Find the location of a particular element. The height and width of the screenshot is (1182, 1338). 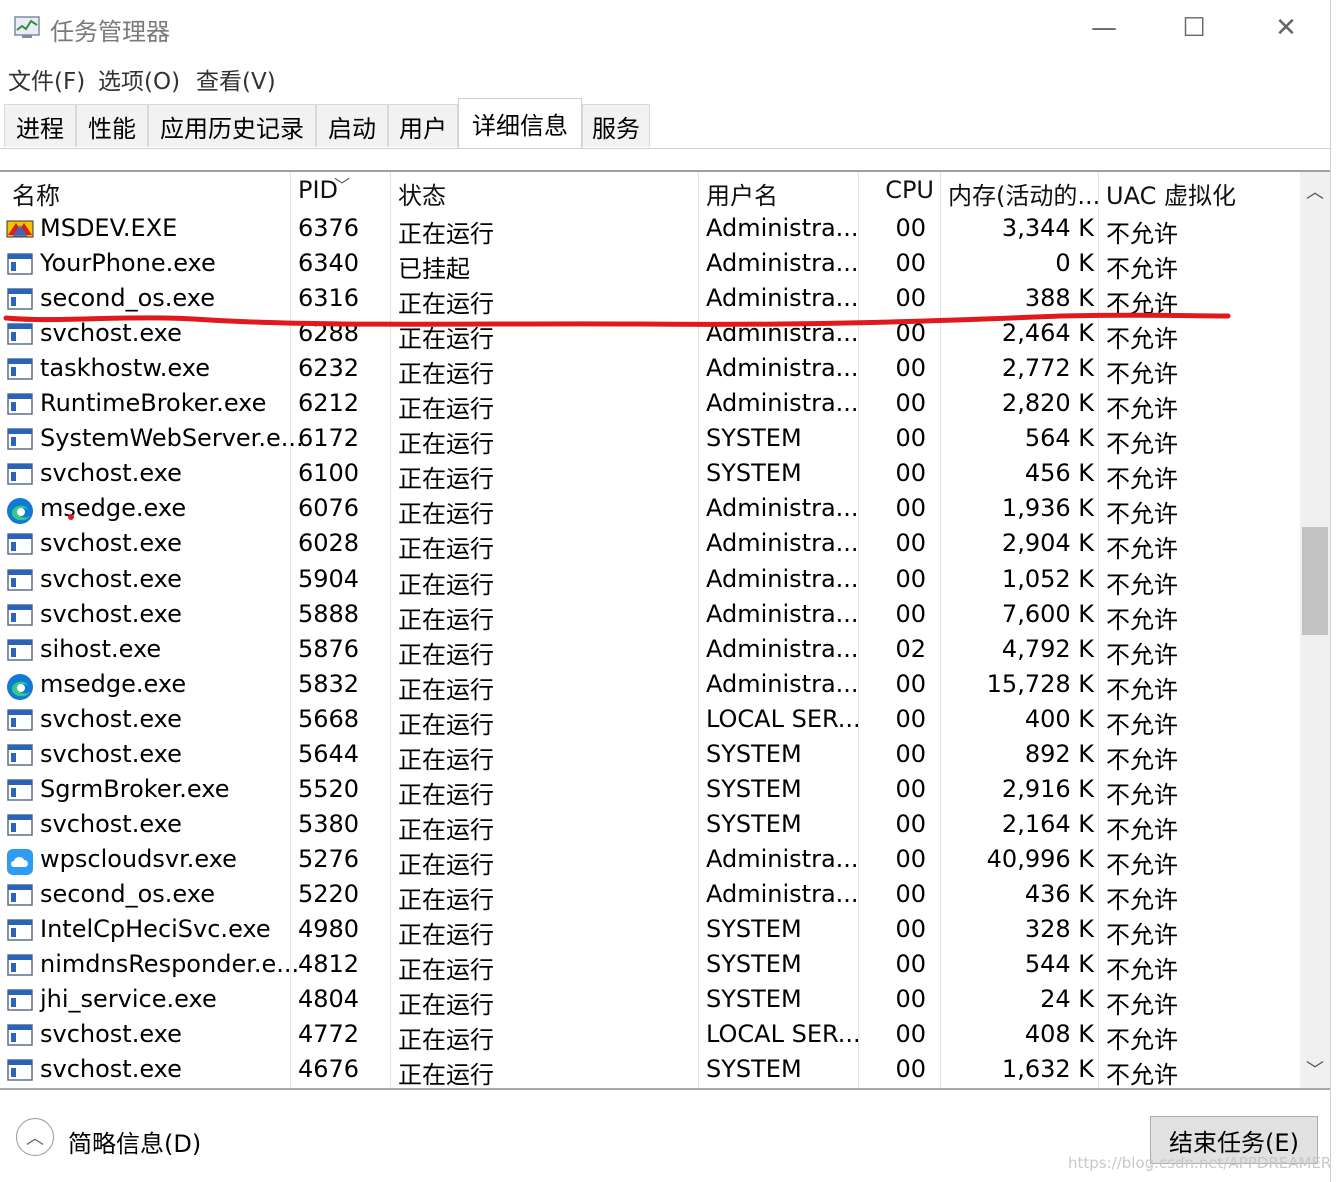

column-header-status: 状态 is located at coordinates (422, 193).